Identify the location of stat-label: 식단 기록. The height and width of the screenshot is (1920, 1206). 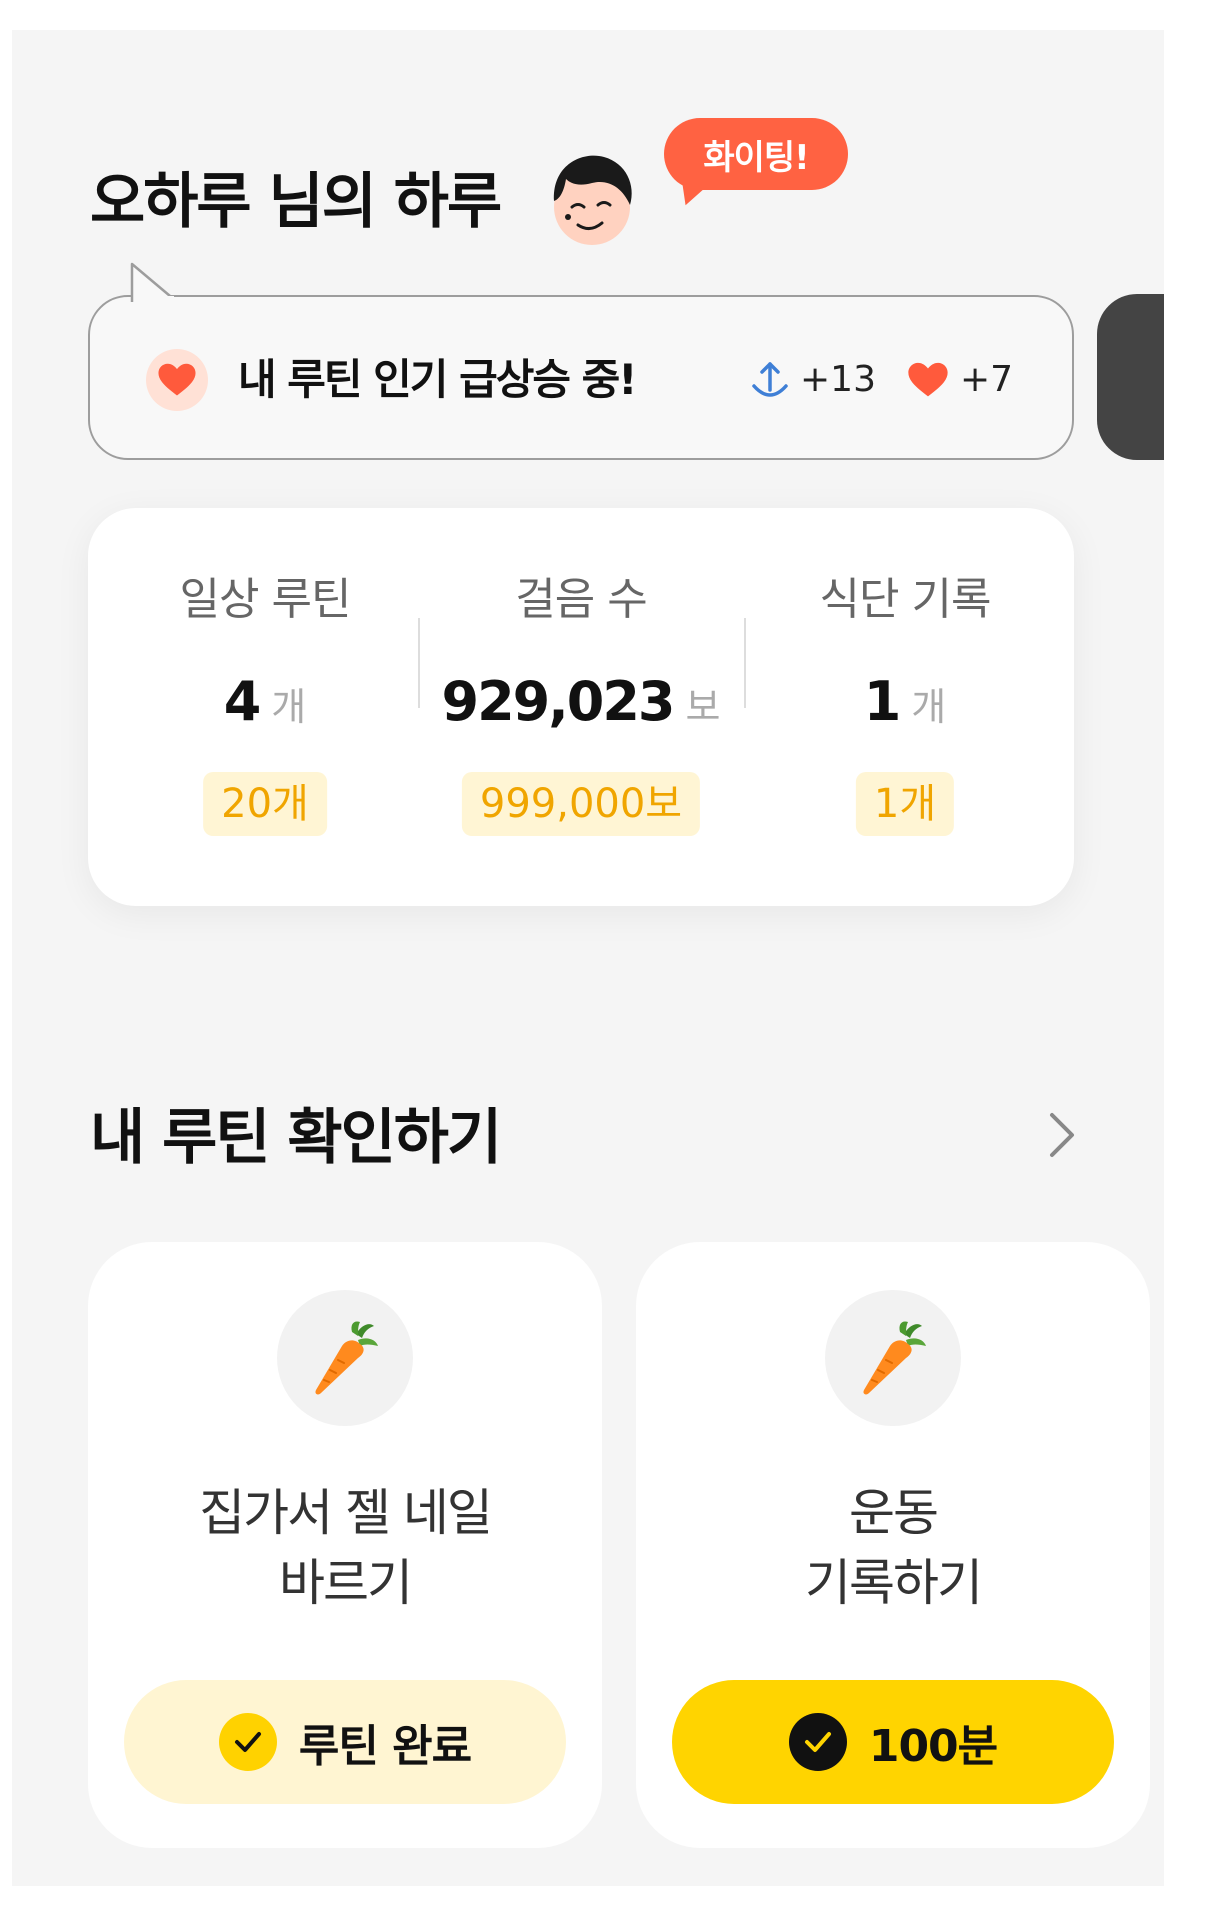
(905, 599).